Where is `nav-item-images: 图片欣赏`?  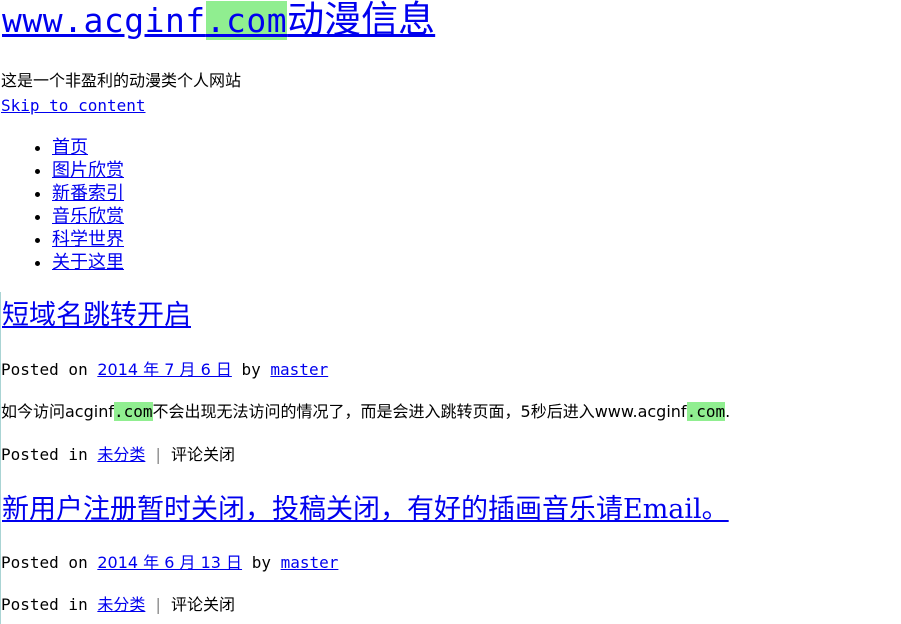
nav-item-images: 图片欣赏 is located at coordinates (88, 170).